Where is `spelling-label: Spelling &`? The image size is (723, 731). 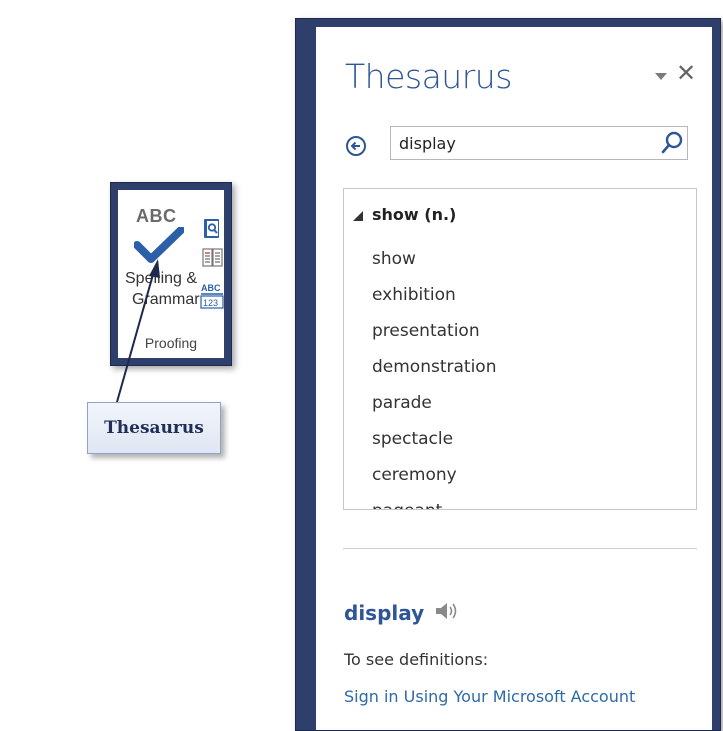
spelling-label: Spelling & is located at coordinates (161, 278).